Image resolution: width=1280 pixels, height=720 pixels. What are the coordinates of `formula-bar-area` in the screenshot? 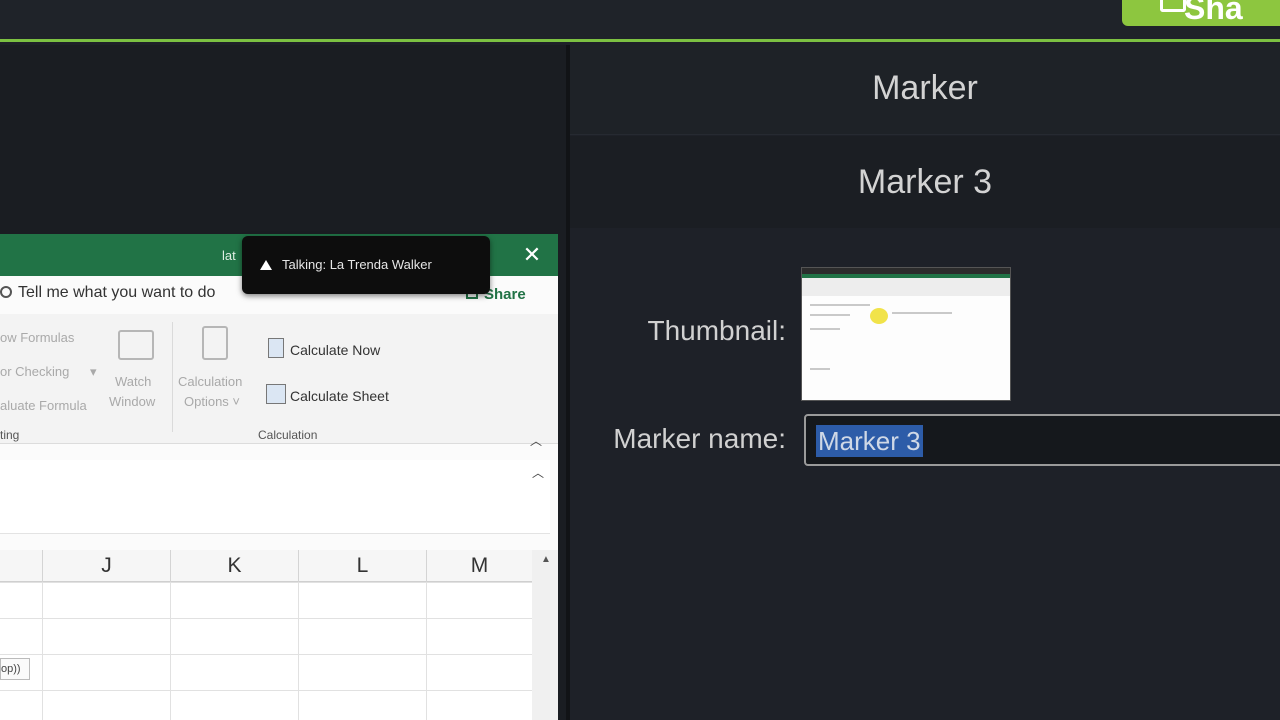 It's located at (275, 497).